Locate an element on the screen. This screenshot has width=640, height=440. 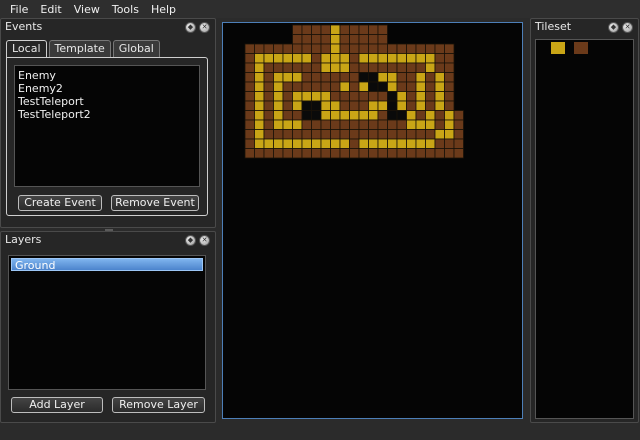
add-layer-button: Add Layer is located at coordinates (57, 405).